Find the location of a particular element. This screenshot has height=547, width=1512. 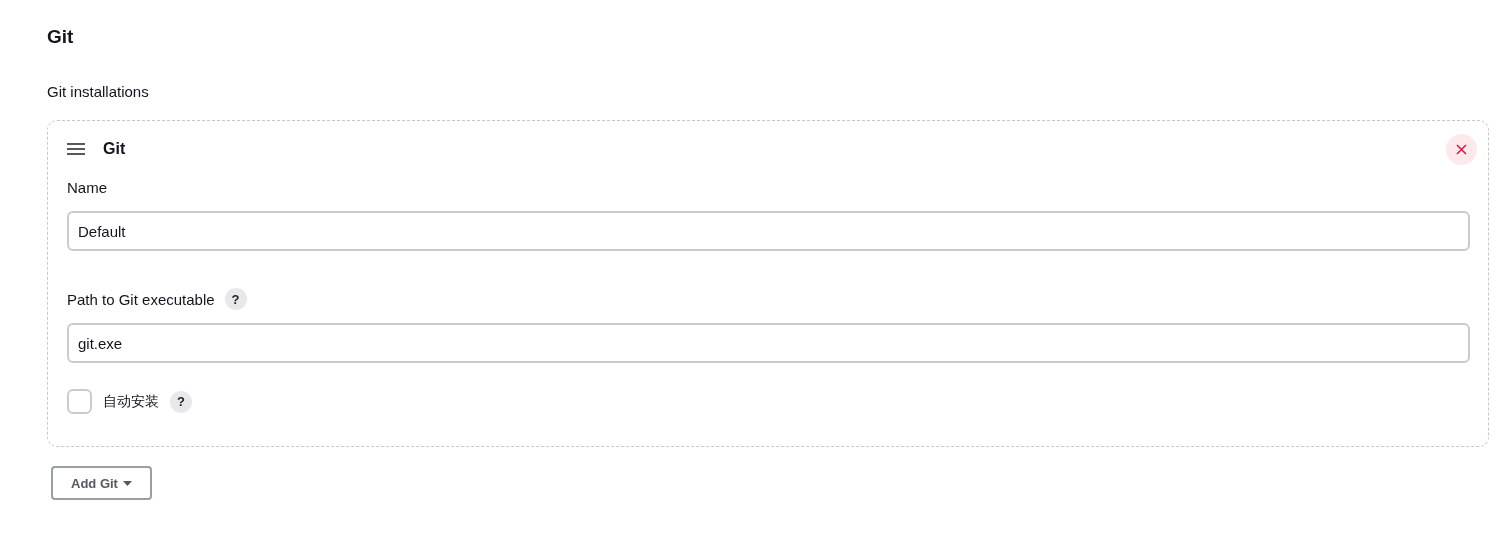

checkbox is located at coordinates (79, 401).